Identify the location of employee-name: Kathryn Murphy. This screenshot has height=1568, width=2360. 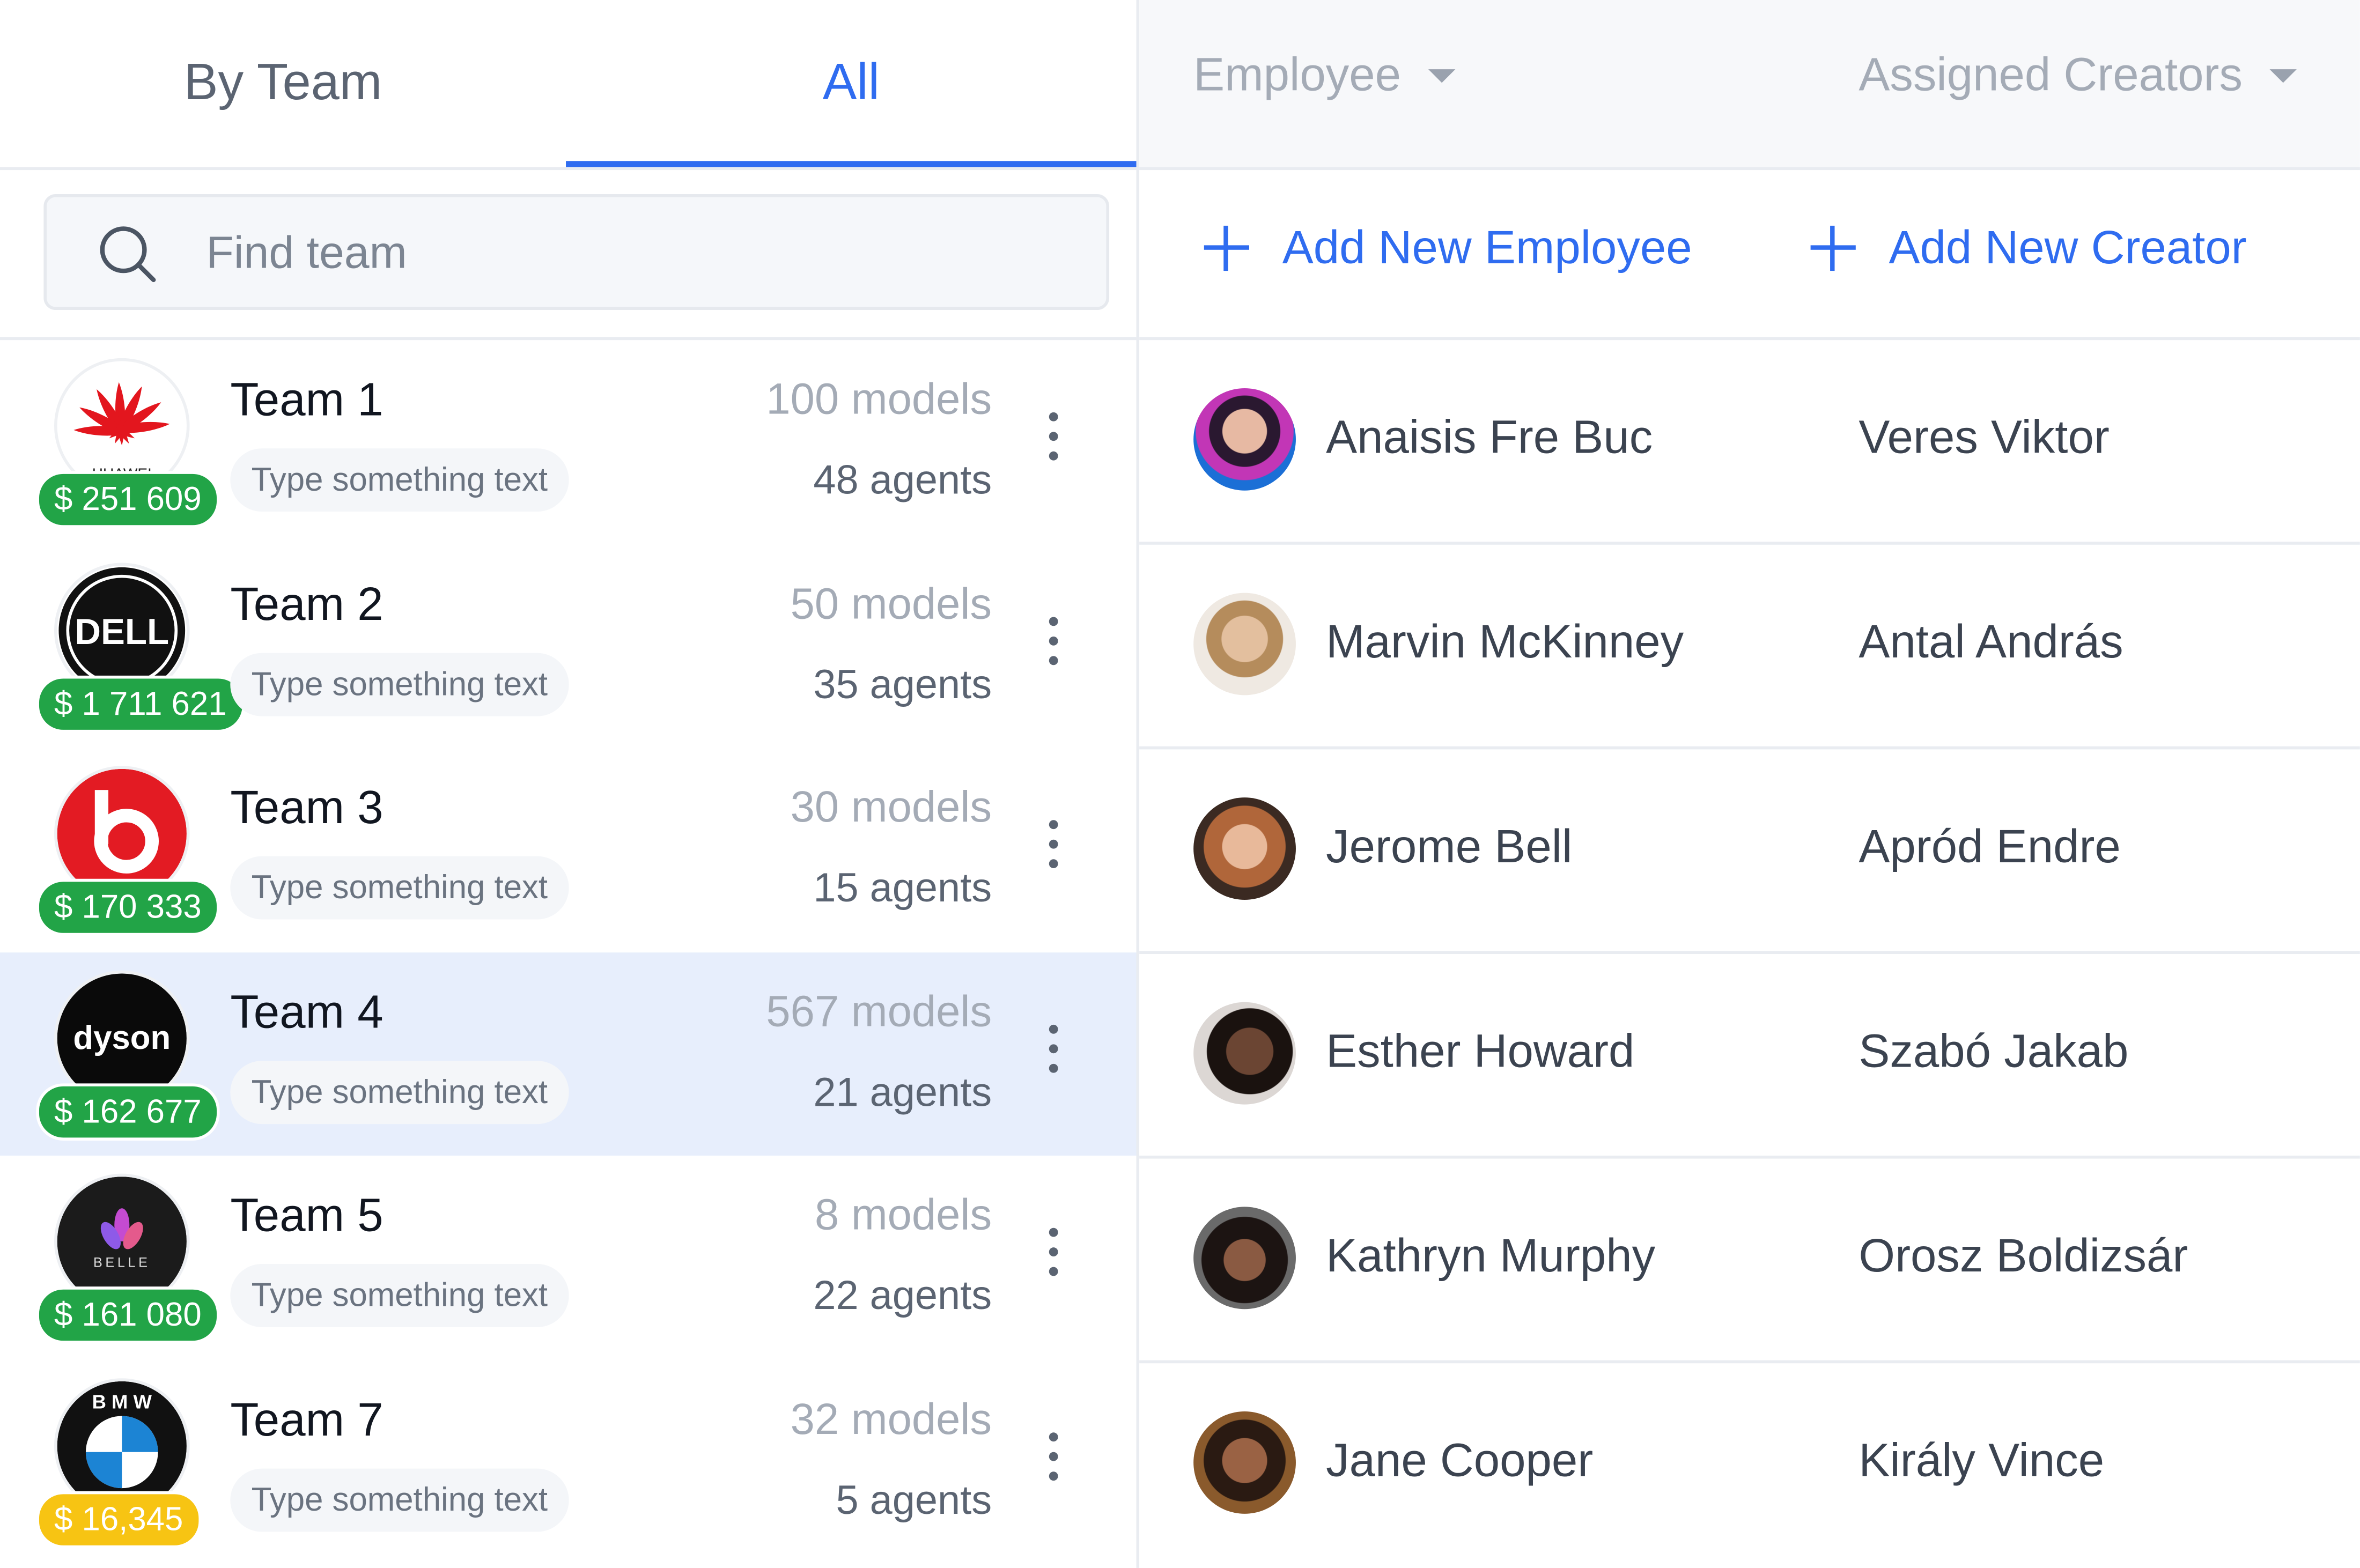
(1491, 1255).